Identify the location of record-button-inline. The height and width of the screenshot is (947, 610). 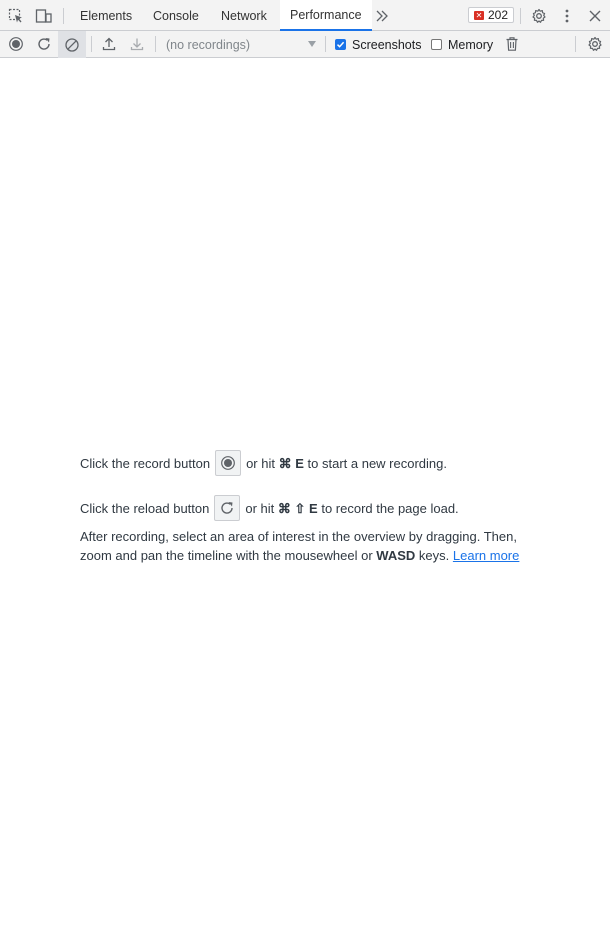
(228, 463).